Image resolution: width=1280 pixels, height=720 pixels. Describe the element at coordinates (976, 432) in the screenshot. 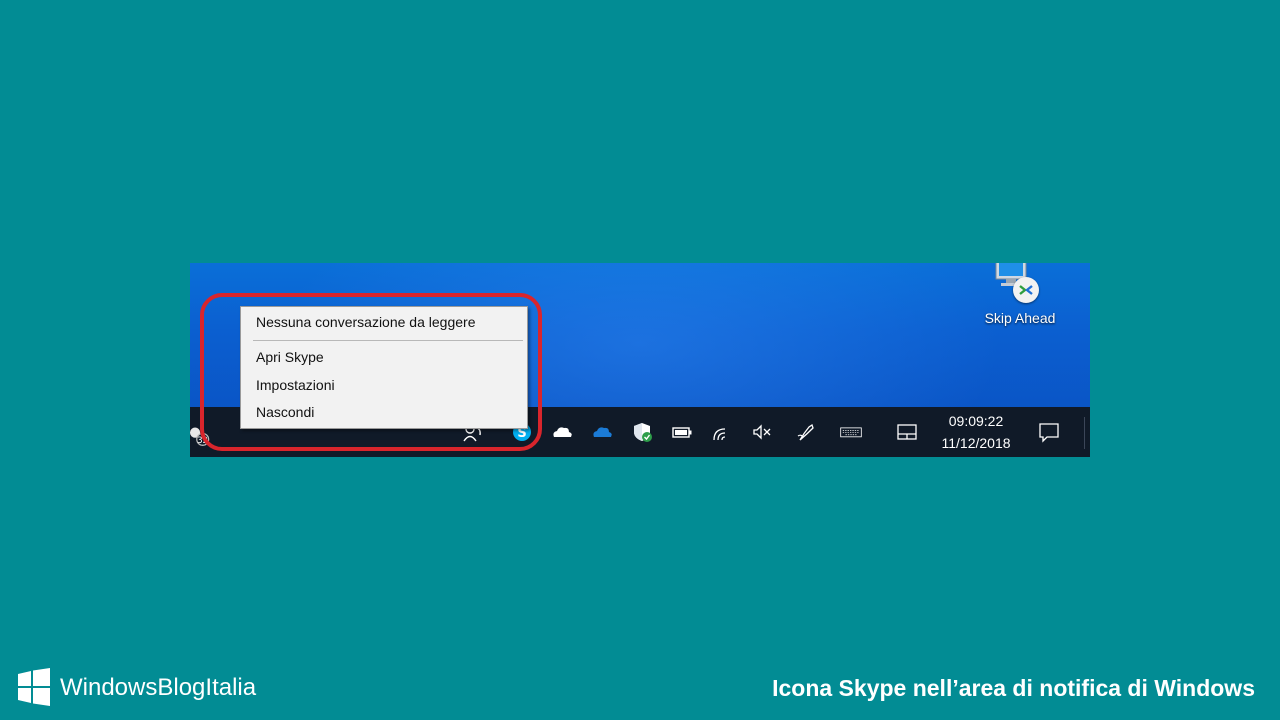

I see `system-clock: 09:09:22 11/12/2018` at that location.